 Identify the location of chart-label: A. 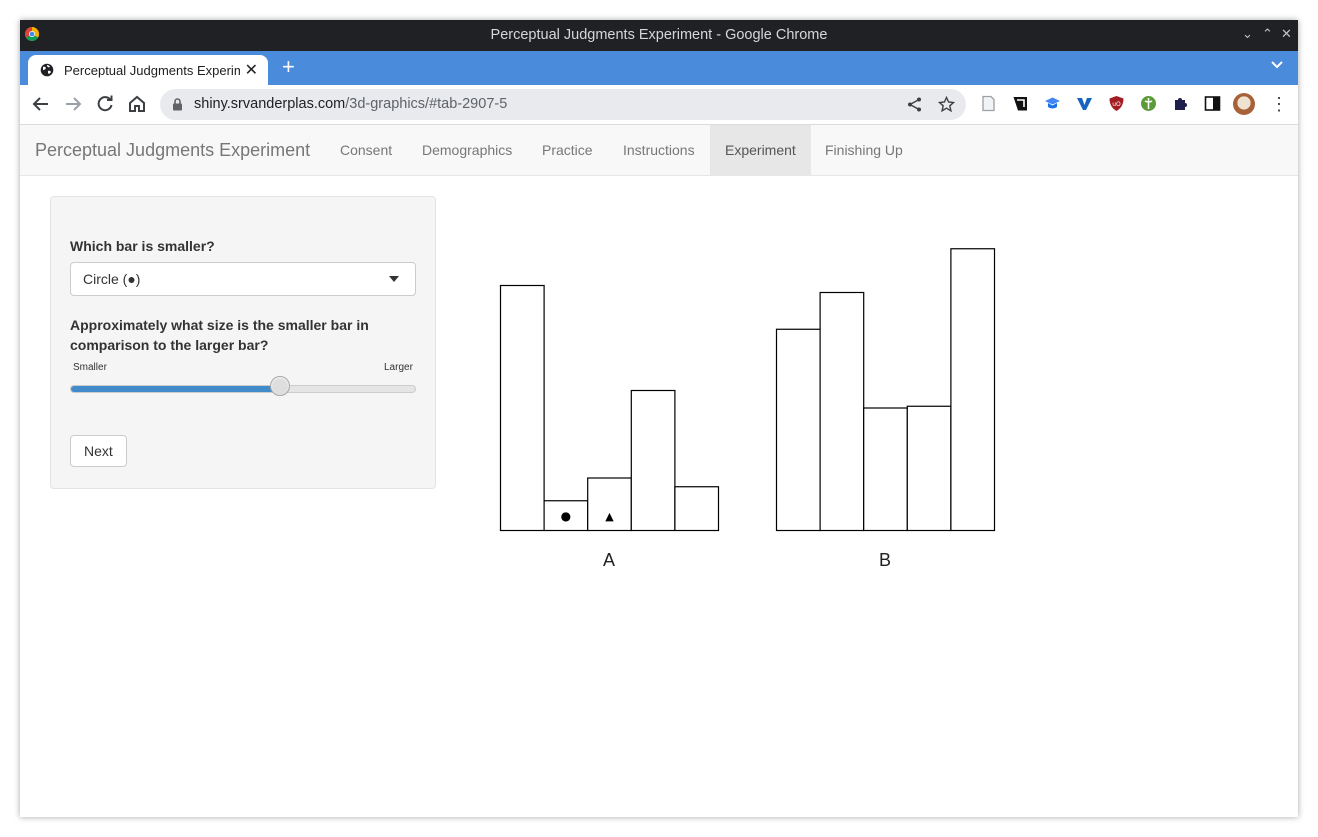
(609, 560).